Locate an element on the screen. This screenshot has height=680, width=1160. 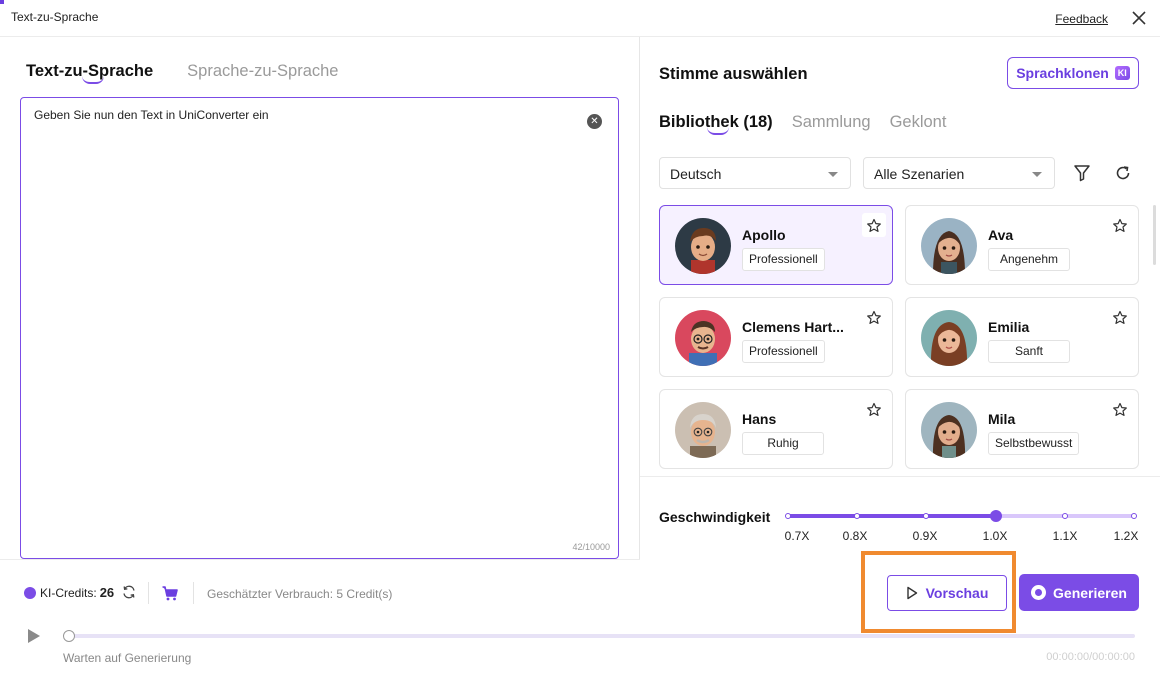
tab-label: Sprache-zu-Sprache is located at coordinates (263, 71).